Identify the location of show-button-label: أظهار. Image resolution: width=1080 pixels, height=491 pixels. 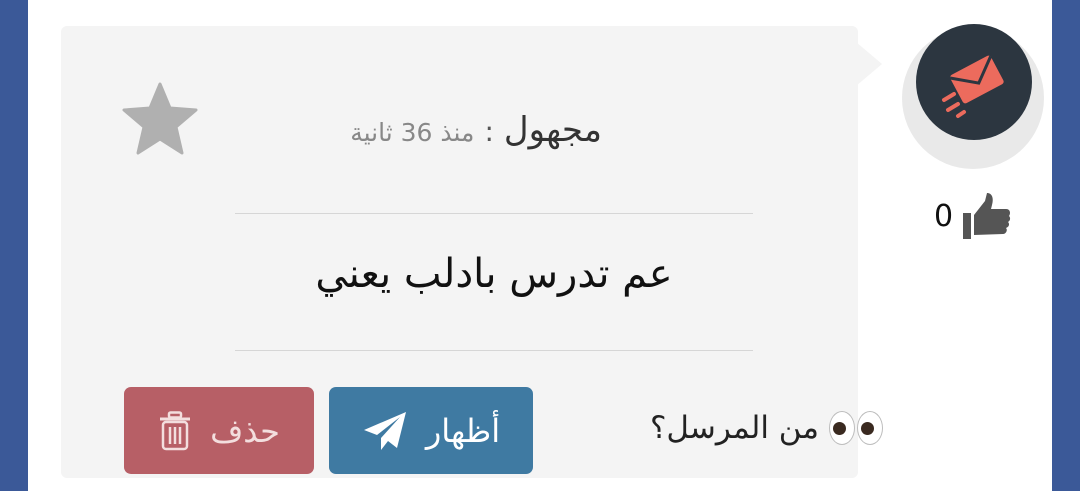
(463, 430).